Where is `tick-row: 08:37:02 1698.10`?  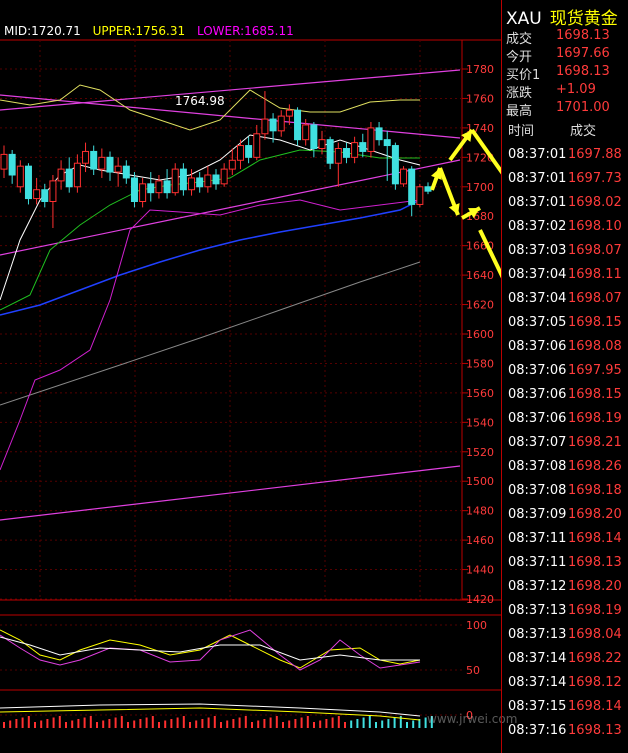
tick-row: 08:37:02 1698.10 is located at coordinates (565, 231).